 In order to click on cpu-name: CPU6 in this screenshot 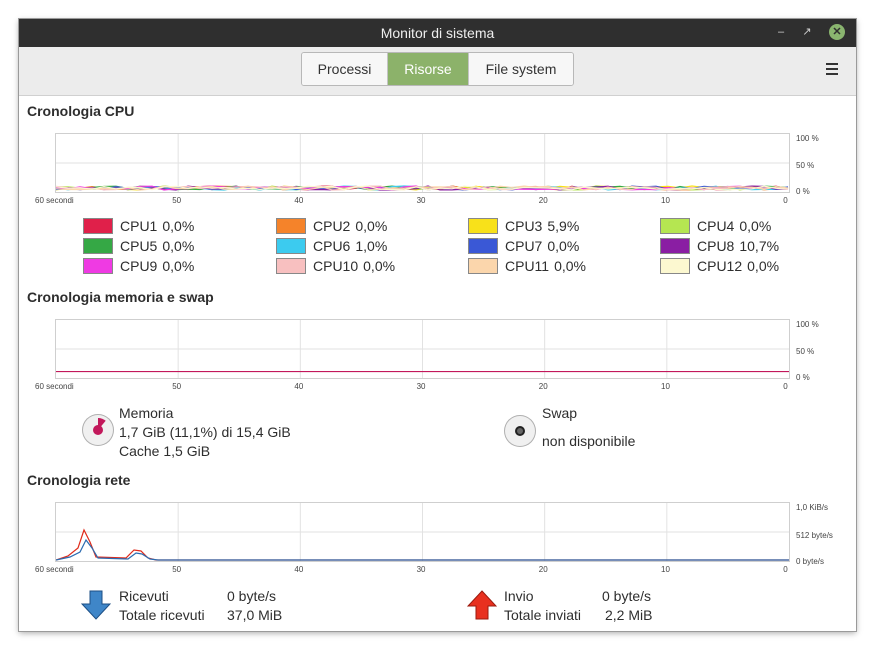, I will do `click(332, 246)`.